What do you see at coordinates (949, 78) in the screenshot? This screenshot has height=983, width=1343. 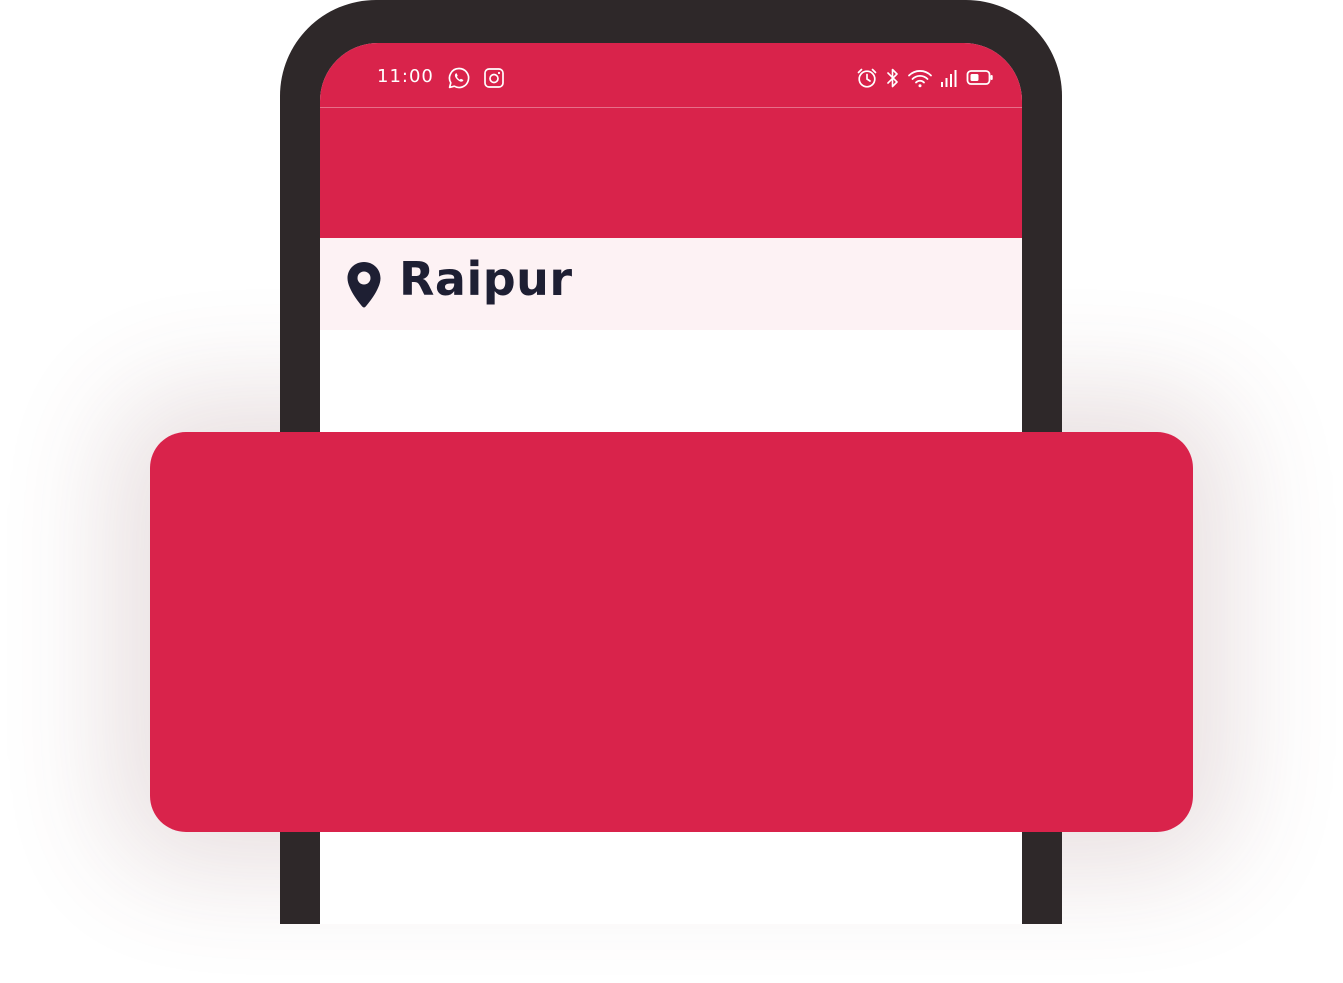 I see `signal-icon` at bounding box center [949, 78].